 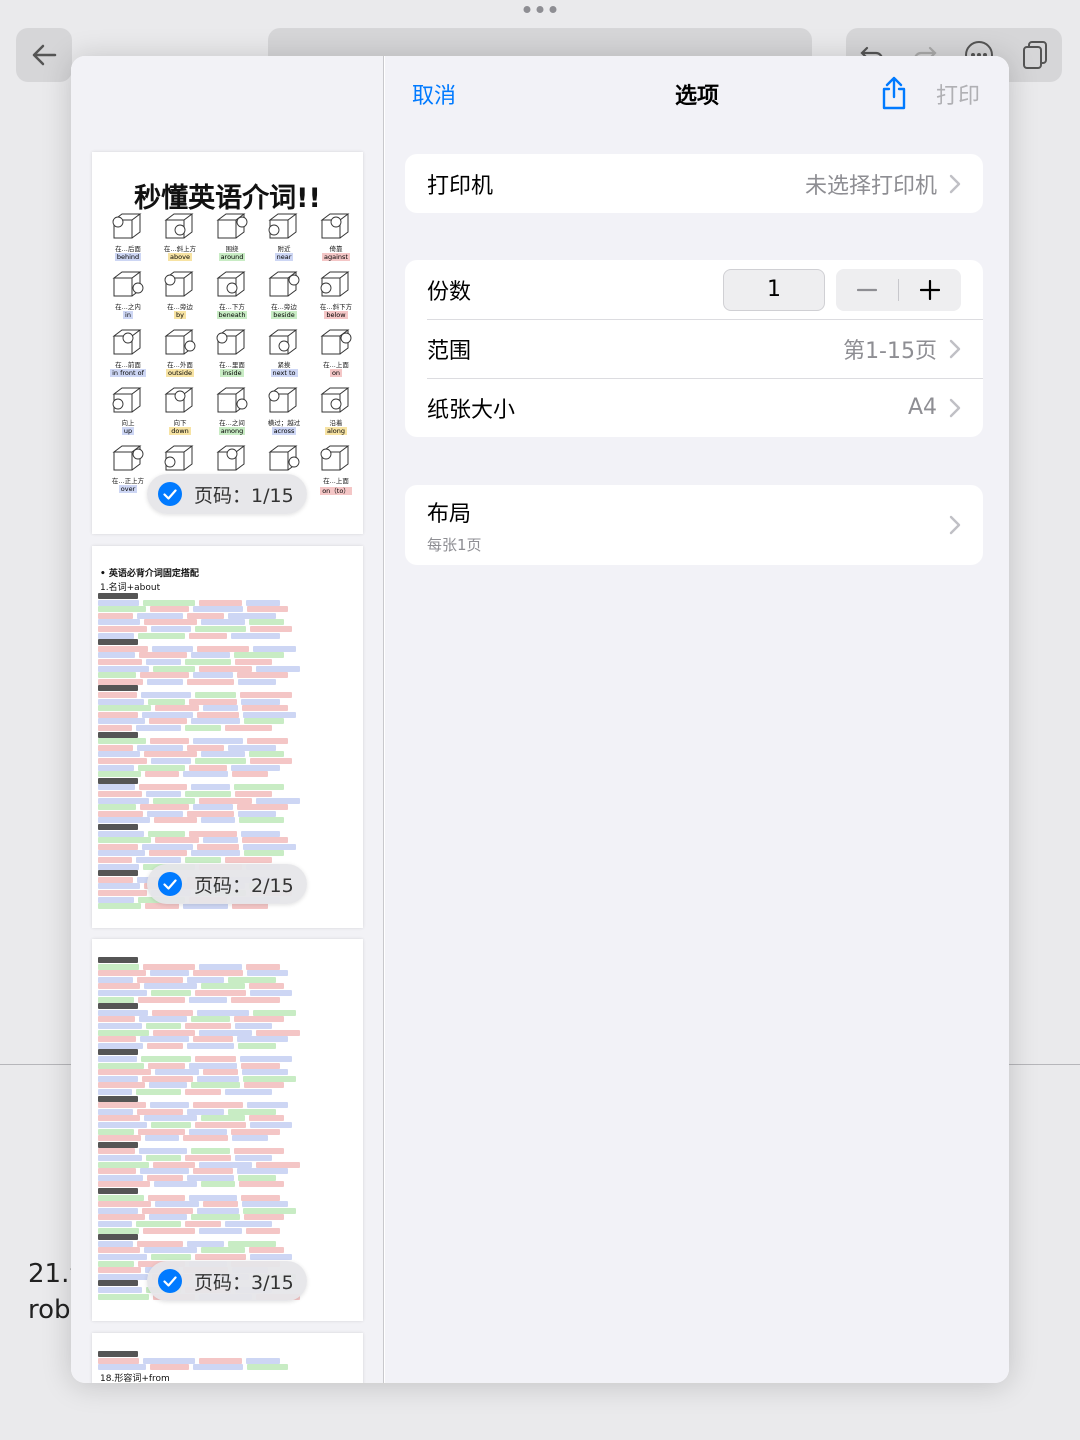 I want to click on page-indicator-2: 页码：2/15, so click(x=227, y=884).